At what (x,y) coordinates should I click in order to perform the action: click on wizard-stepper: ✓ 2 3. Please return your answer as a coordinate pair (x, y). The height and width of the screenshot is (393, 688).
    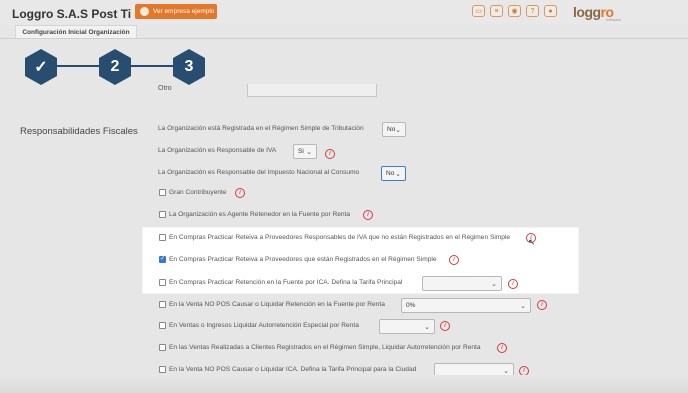
    Looking at the image, I should click on (115, 67).